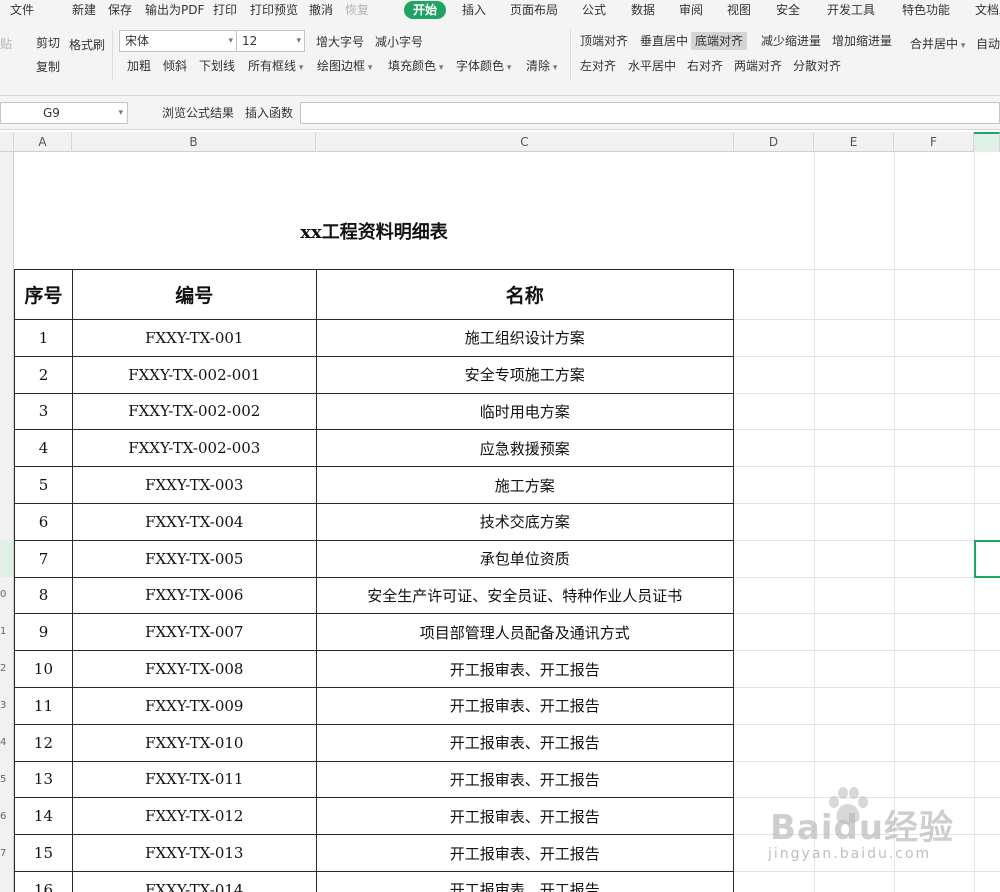 This screenshot has width=1000, height=892. Describe the element at coordinates (987, 10) in the screenshot. I see `tab-doc-assistant: 文档助` at that location.